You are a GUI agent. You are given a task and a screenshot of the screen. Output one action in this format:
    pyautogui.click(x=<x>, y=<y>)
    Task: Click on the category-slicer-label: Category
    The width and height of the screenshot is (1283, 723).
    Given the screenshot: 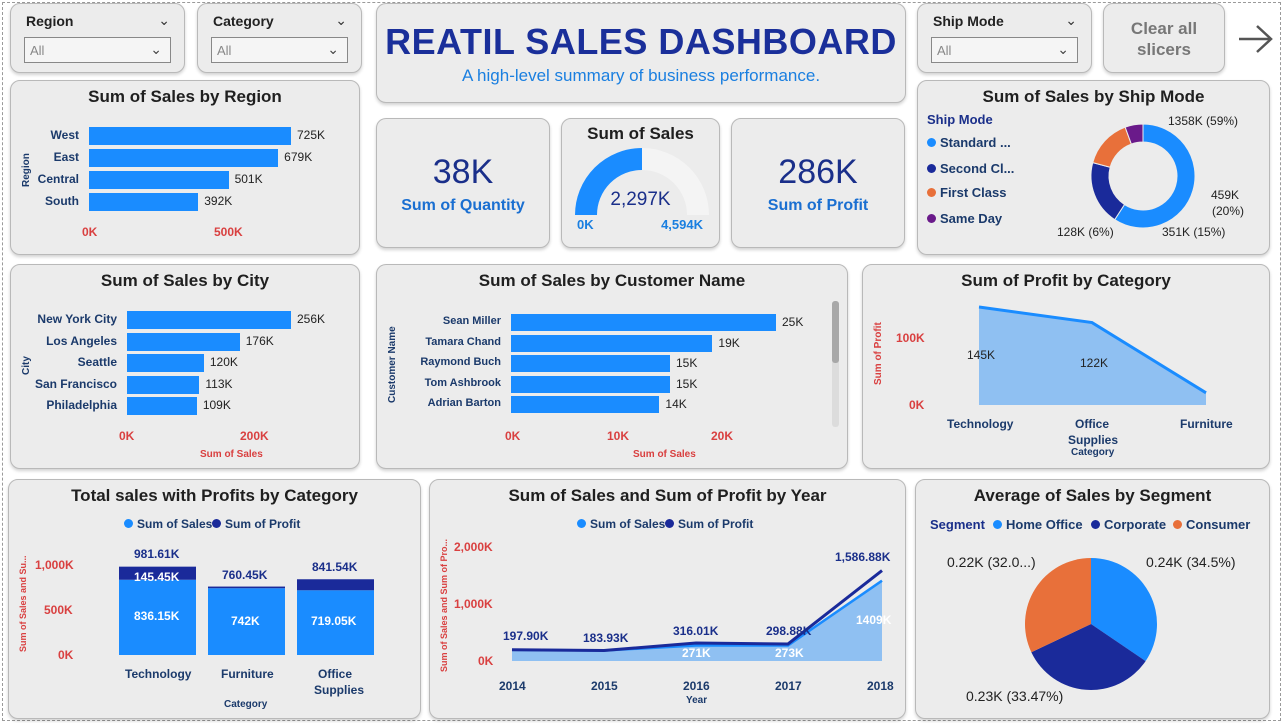 What is the action you would take?
    pyautogui.click(x=243, y=21)
    